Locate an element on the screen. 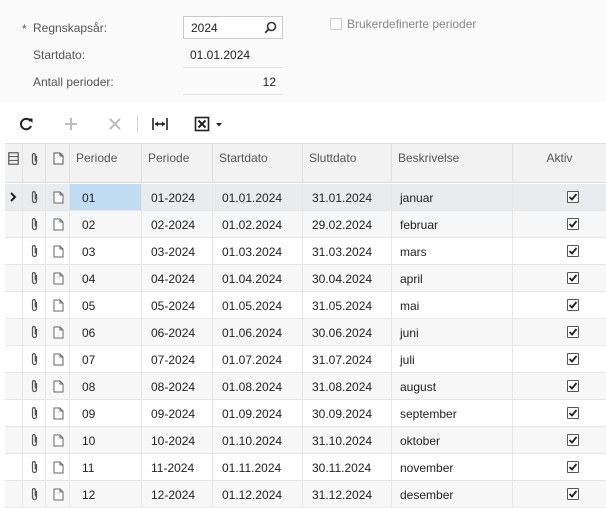 Image resolution: width=606 pixels, height=508 pixels. cell-period-id: 11-2024 is located at coordinates (177, 467).